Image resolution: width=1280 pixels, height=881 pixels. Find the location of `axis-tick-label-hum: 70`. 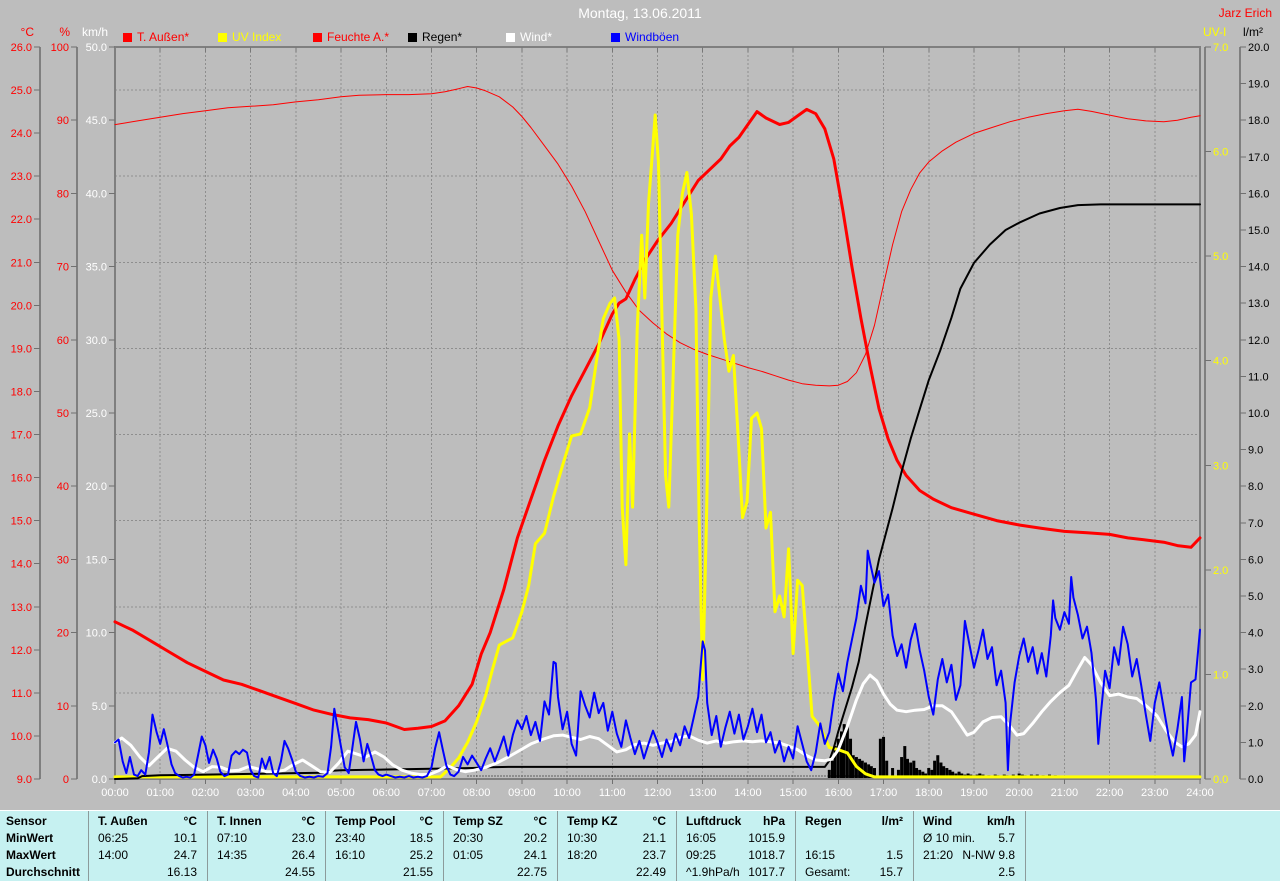

axis-tick-label-hum: 70 is located at coordinates (63, 268).